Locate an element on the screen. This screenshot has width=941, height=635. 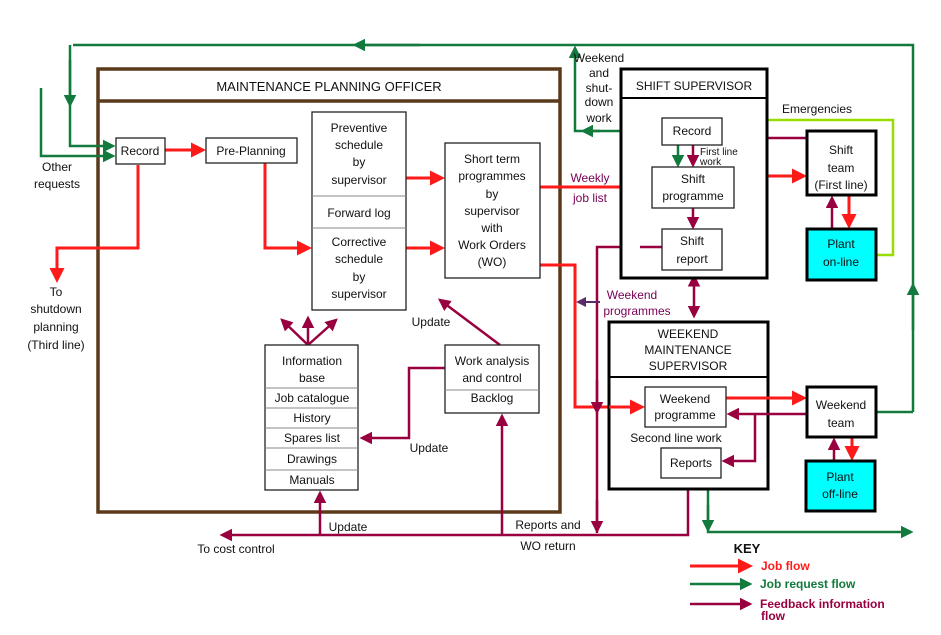
preventive-text: by is located at coordinates (359, 162).